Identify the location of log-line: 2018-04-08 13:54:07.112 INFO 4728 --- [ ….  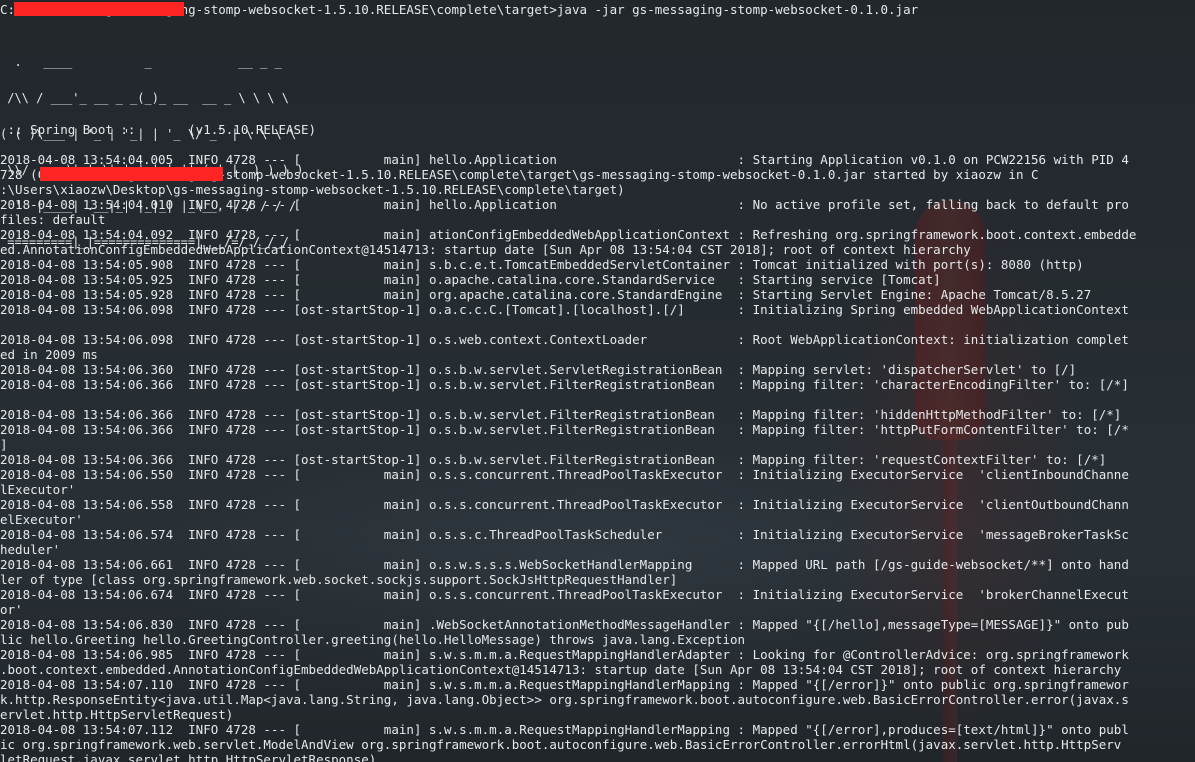
(564, 729).